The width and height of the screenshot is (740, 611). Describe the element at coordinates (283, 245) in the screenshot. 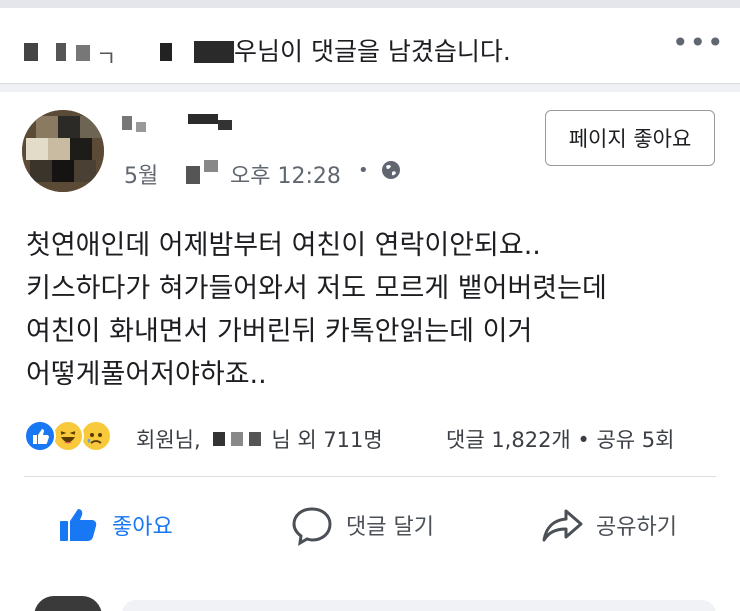

I see `post-line: 첫연애인데 어제밤부터 여친이 연락이안되요..` at that location.